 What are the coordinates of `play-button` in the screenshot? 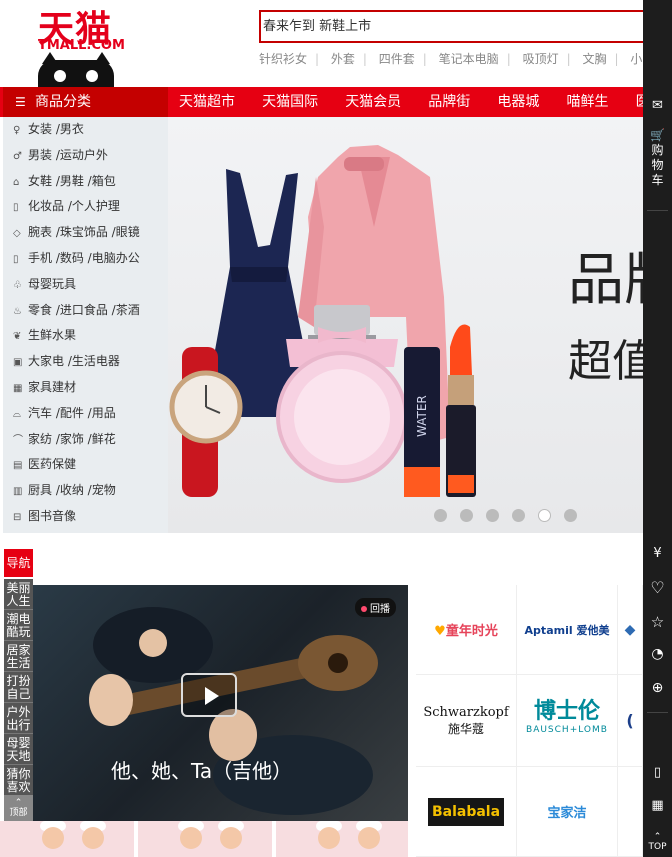 It's located at (209, 695).